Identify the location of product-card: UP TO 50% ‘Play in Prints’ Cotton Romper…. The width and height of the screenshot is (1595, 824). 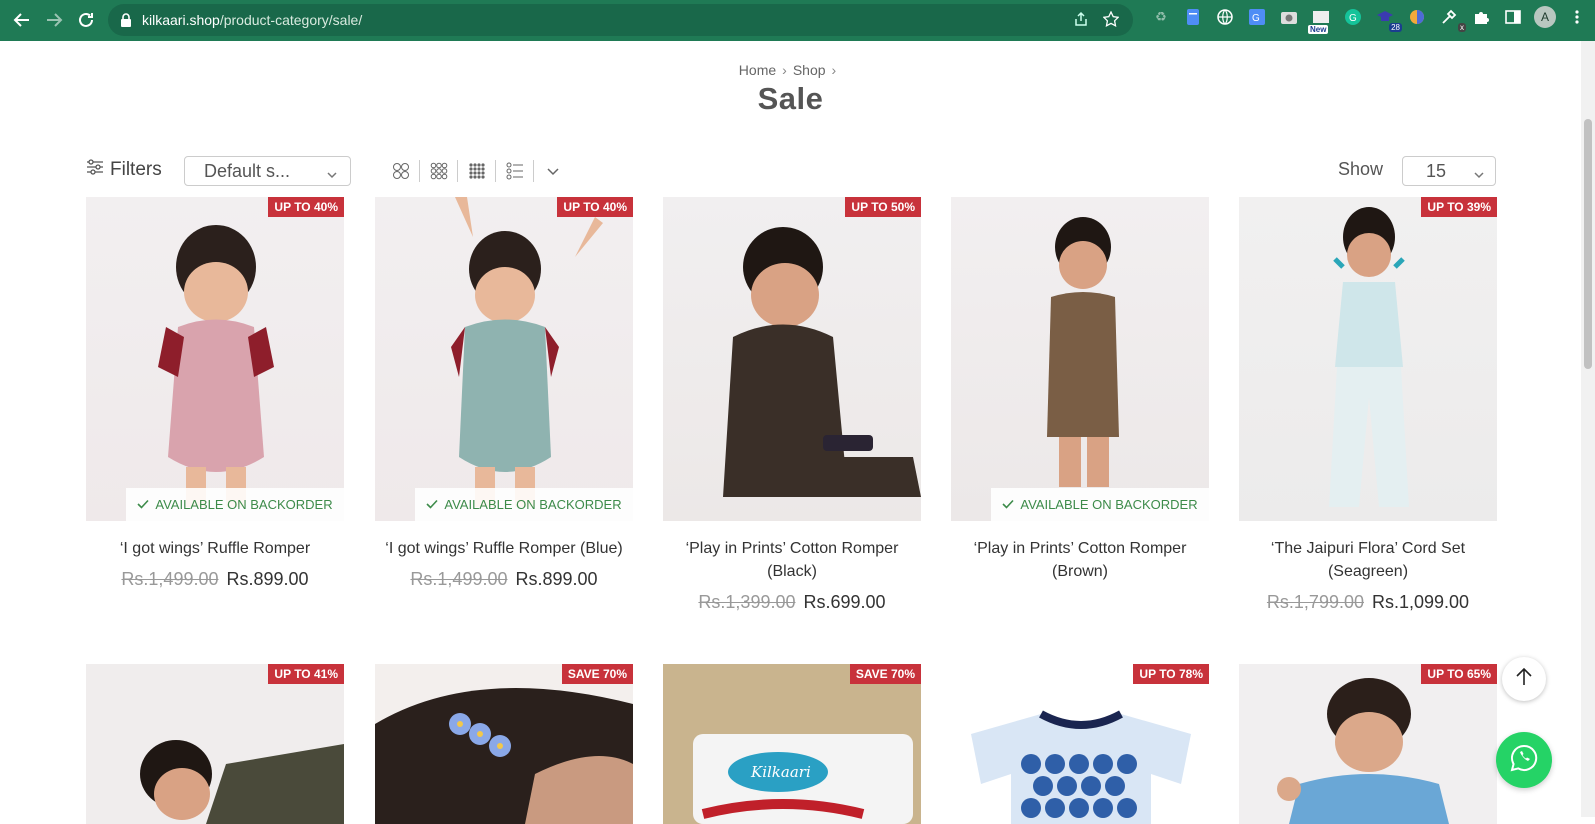
(792, 405).